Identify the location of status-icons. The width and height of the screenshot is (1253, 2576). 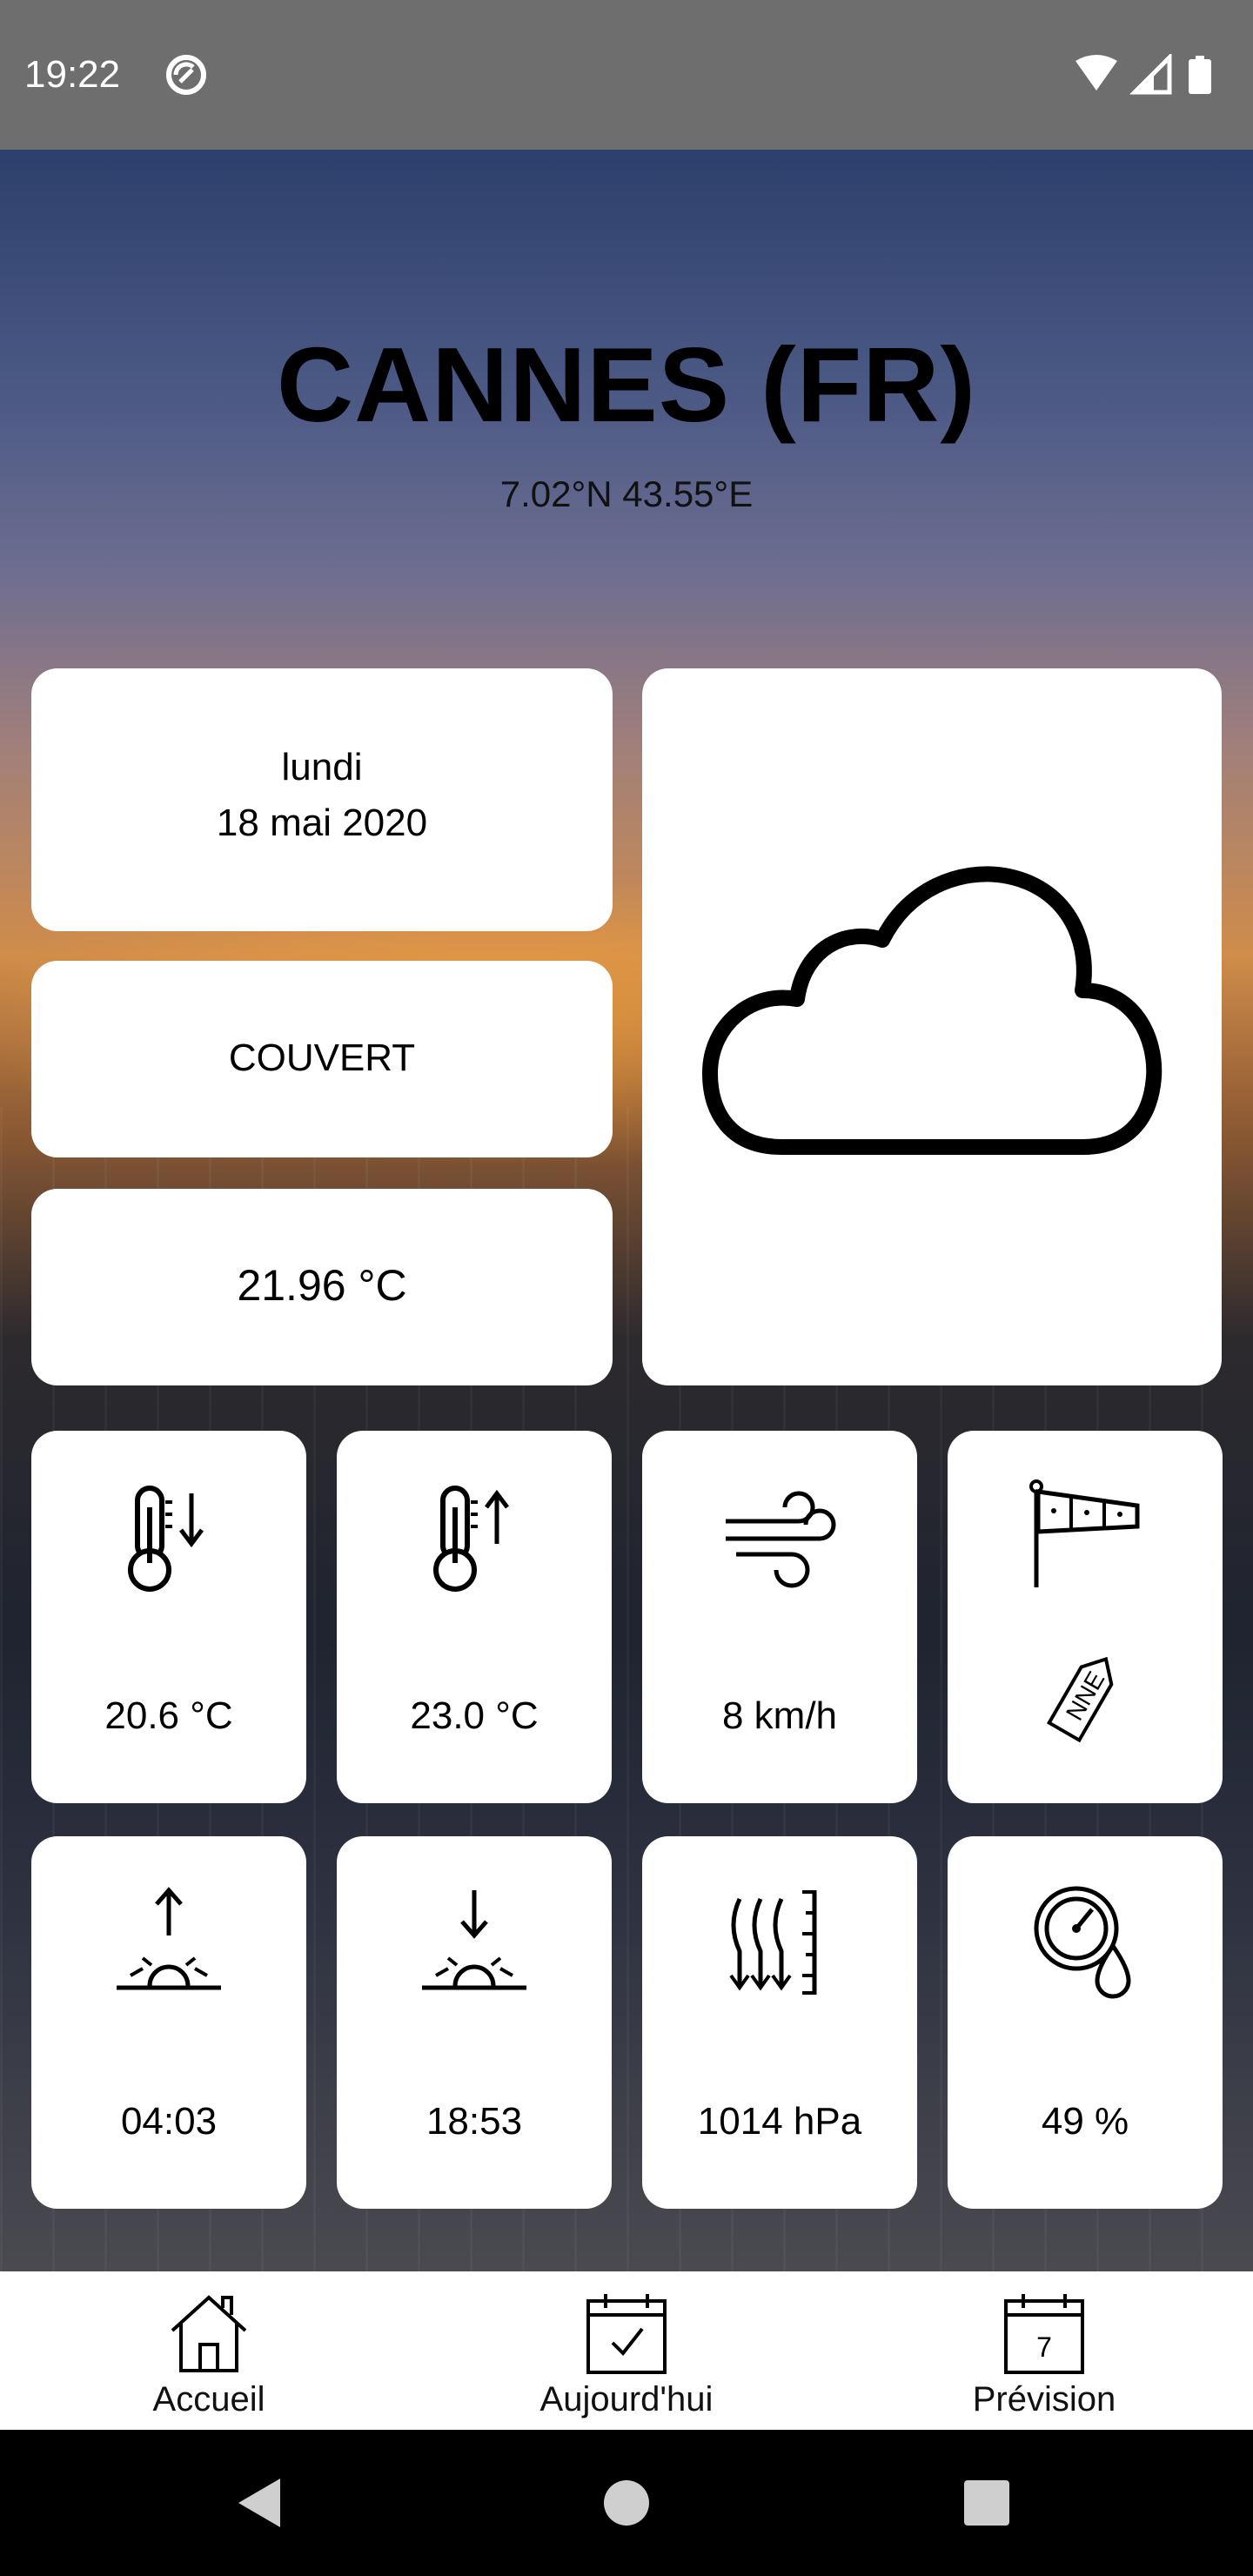
(1143, 74).